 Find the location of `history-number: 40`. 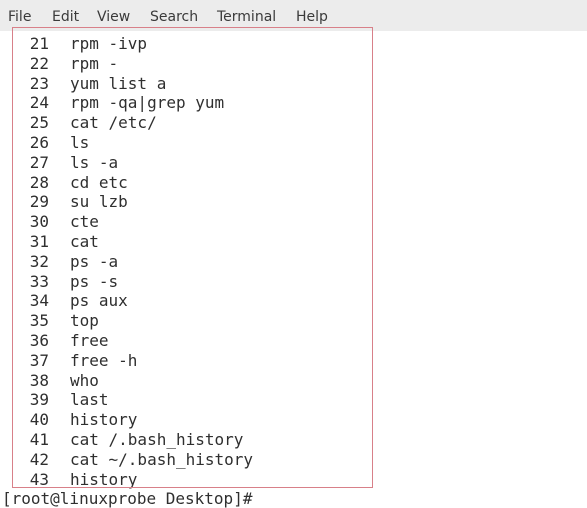

history-number: 40 is located at coordinates (39, 420).